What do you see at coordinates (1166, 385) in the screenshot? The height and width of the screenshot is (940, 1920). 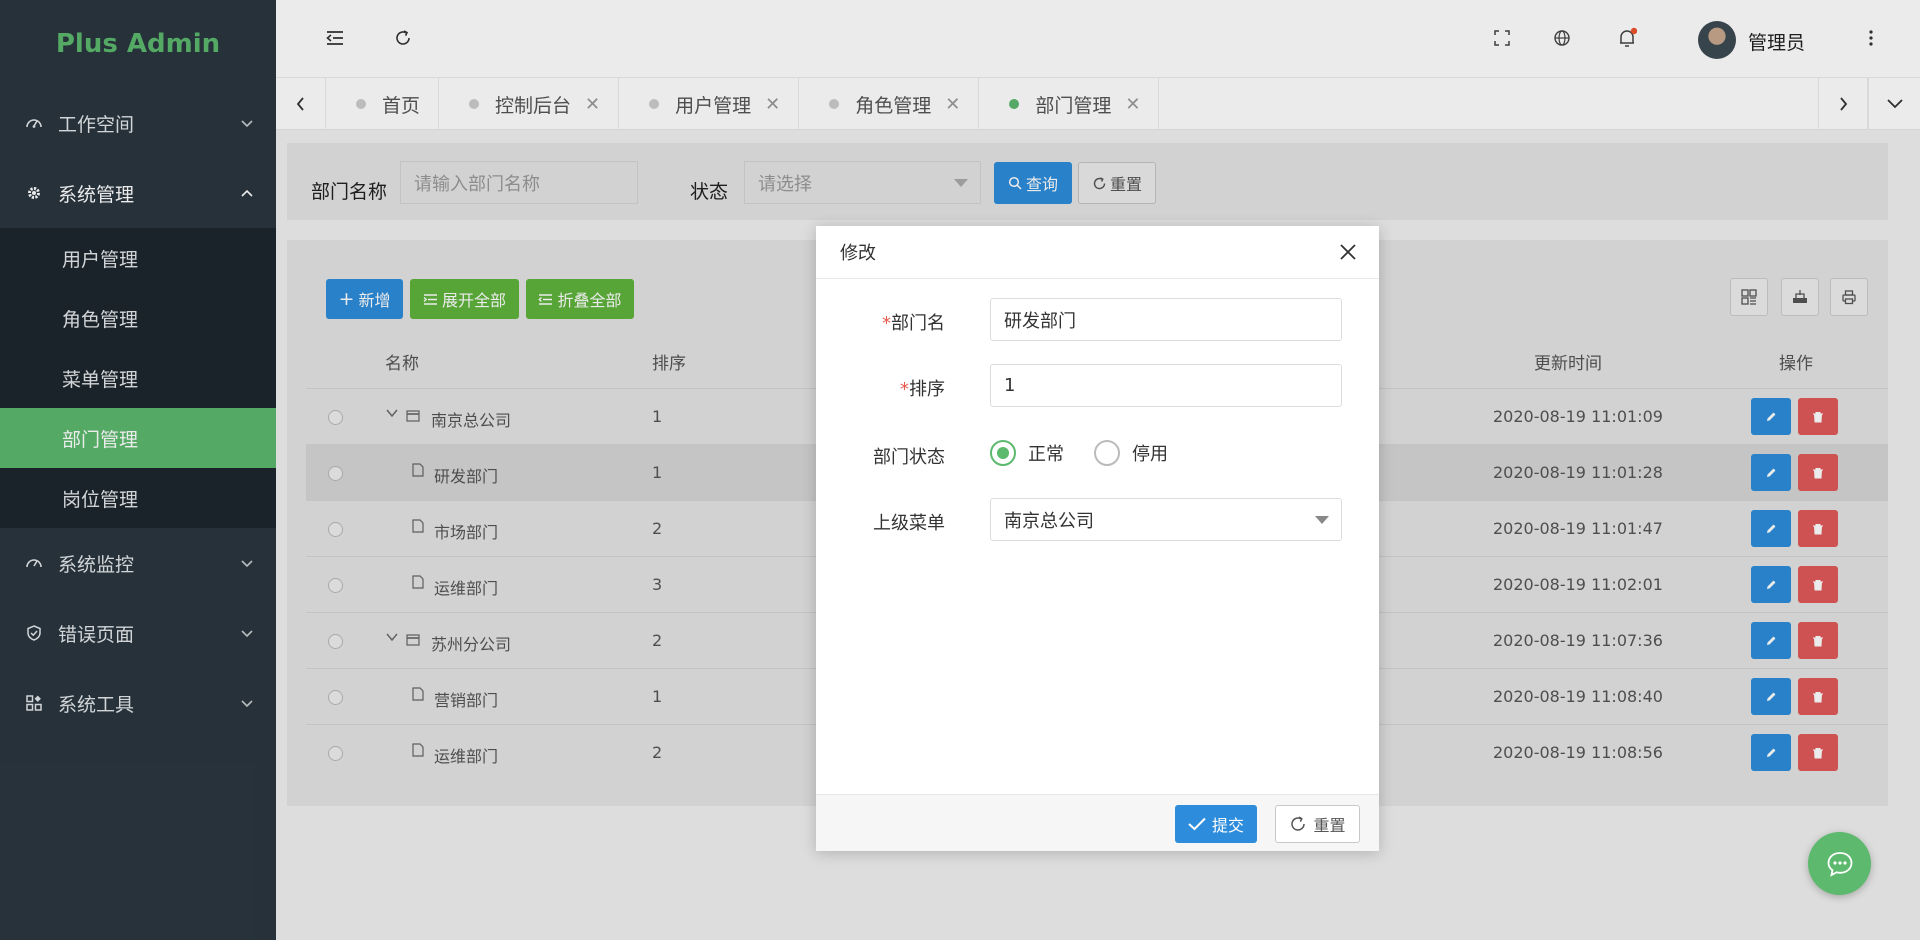 I see `sort-field: 1` at bounding box center [1166, 385].